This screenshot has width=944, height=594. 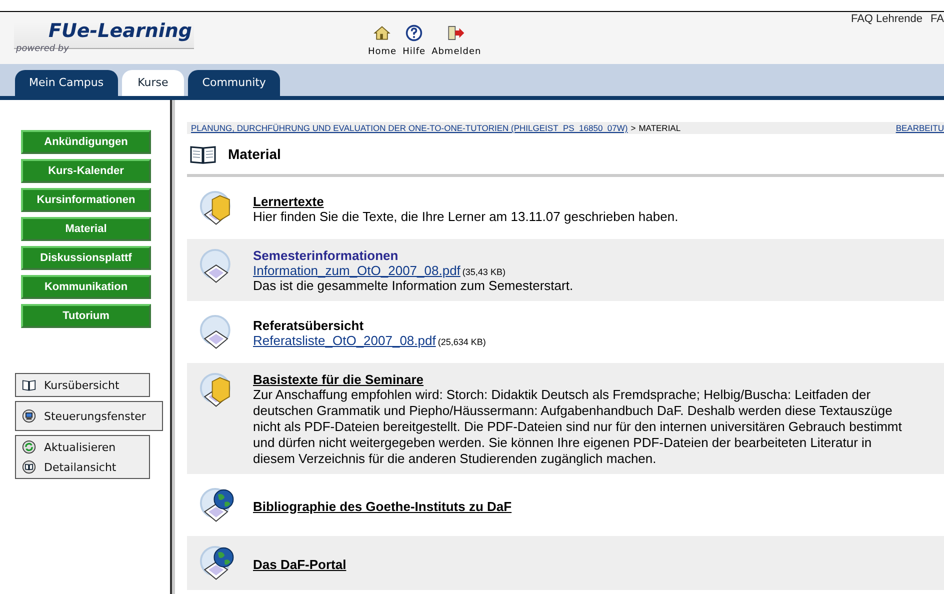 What do you see at coordinates (29, 447) in the screenshot?
I see `refresh-icon` at bounding box center [29, 447].